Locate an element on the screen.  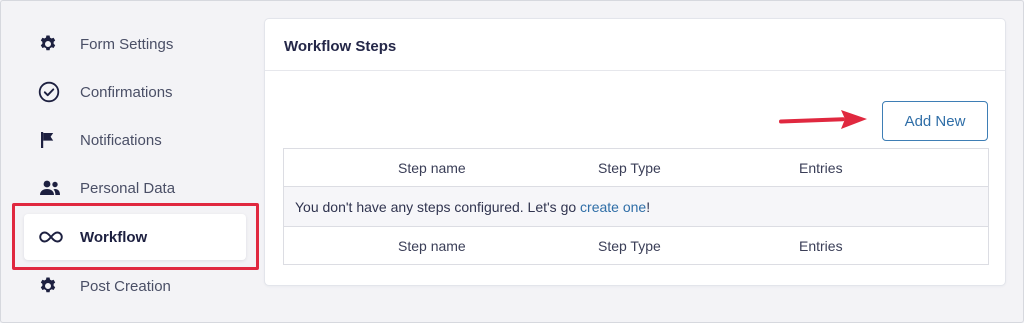
sidebar-item-label: Workflow is located at coordinates (114, 237).